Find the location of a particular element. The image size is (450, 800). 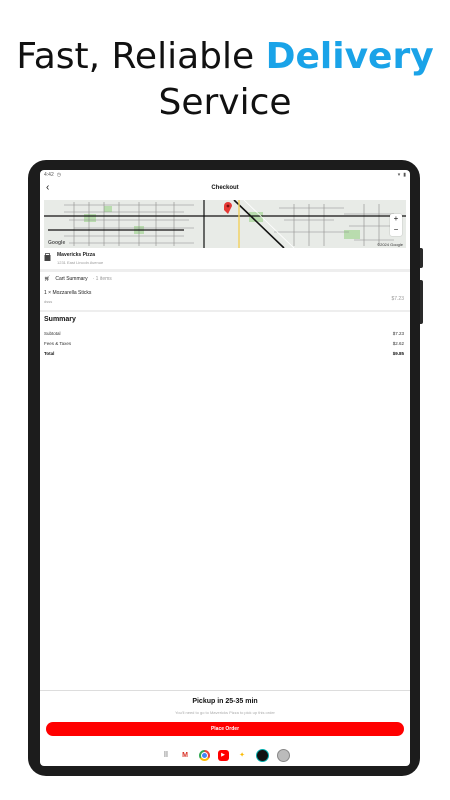

page-title: Checkout is located at coordinates (225, 188).